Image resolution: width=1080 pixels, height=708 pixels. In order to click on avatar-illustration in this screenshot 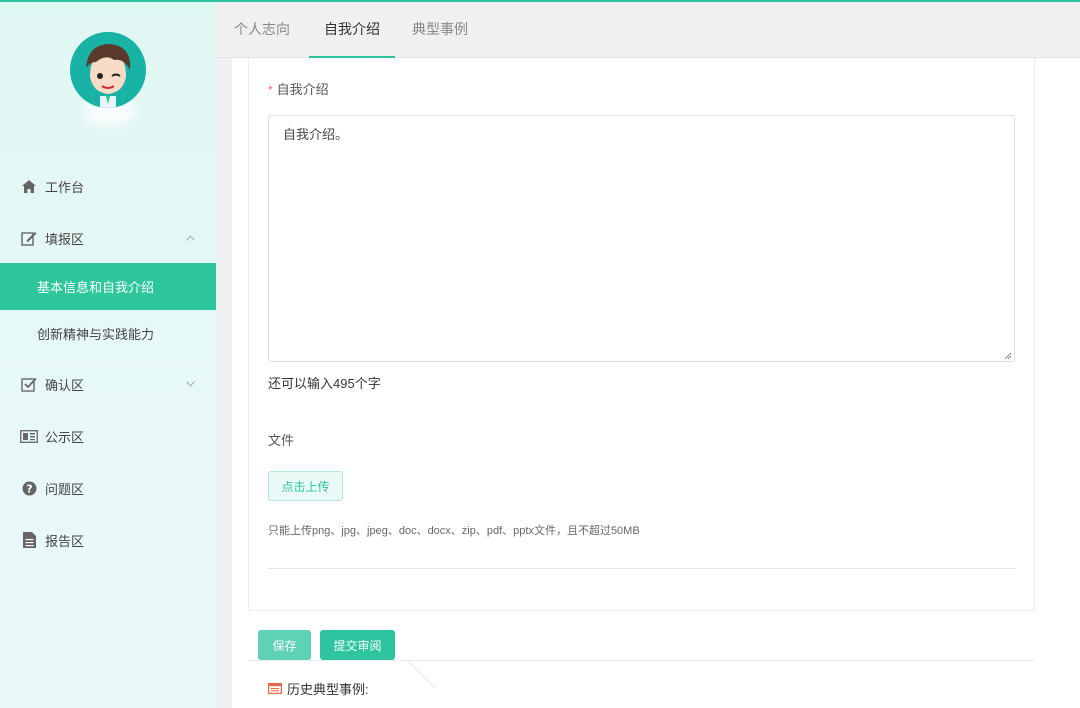, I will do `click(108, 70)`.